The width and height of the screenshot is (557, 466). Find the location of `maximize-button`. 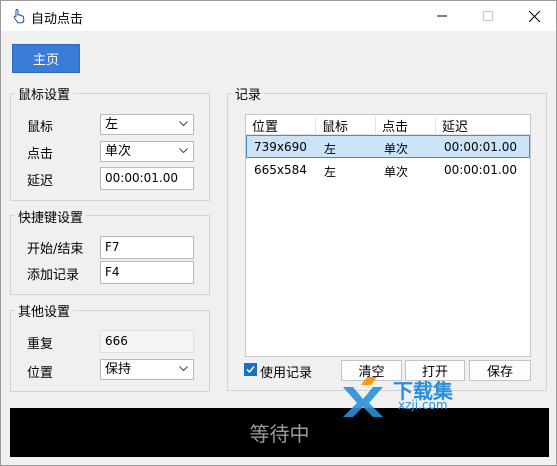

maximize-button is located at coordinates (488, 16).